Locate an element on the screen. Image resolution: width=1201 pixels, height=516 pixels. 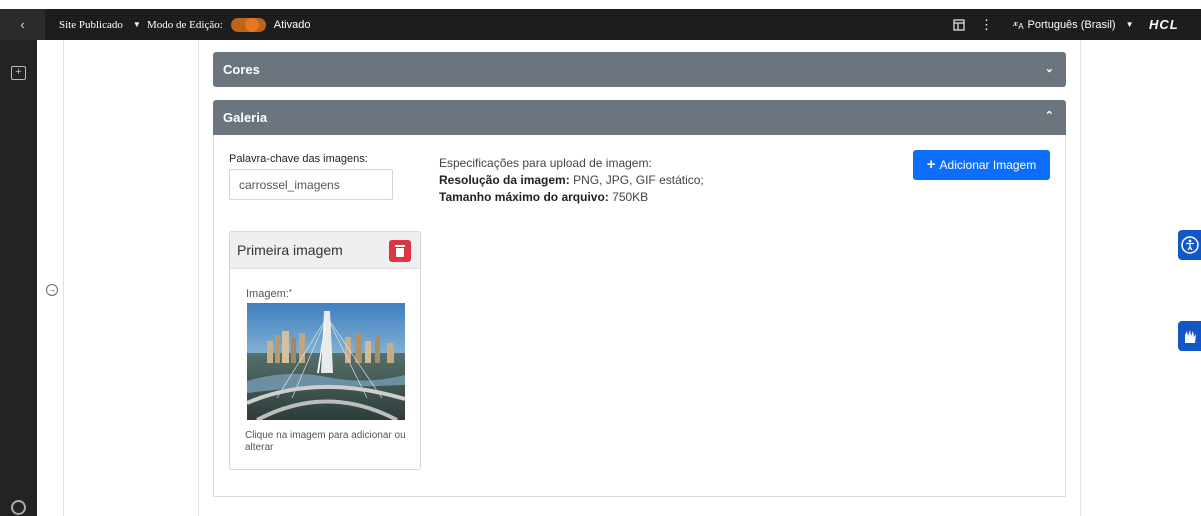
left-rail: + is located at coordinates (18, 278).